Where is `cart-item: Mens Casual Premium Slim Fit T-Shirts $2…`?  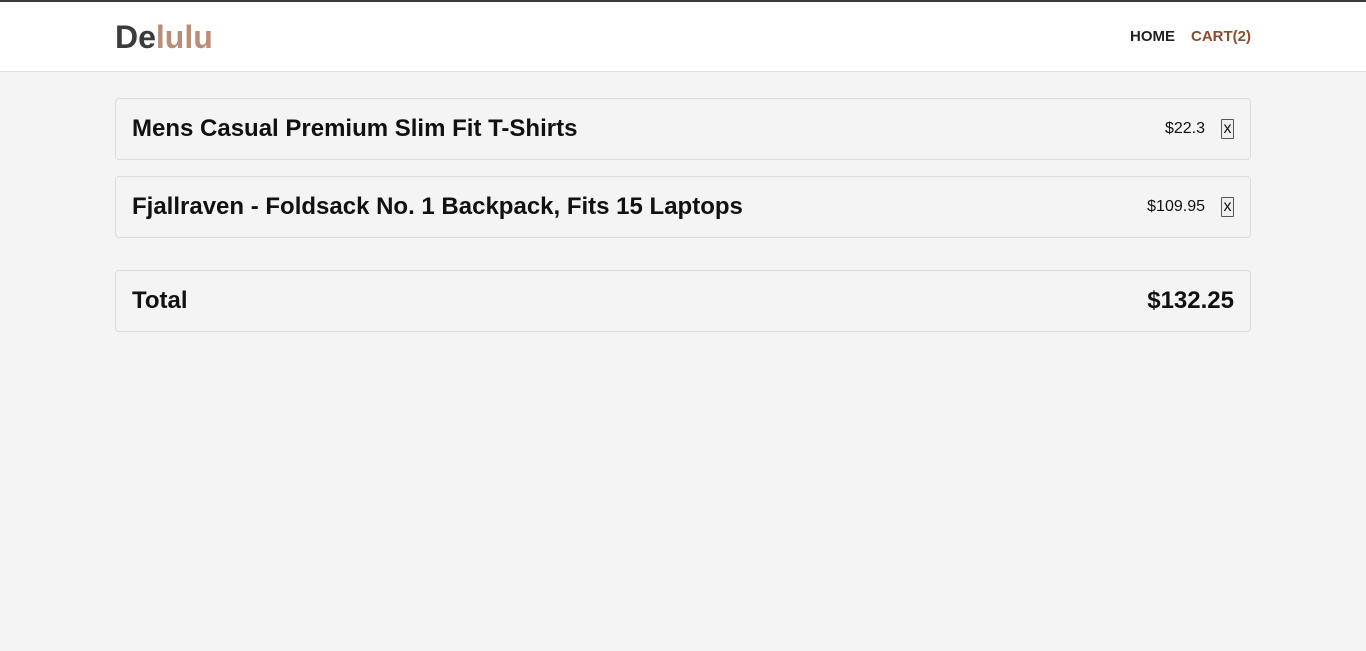 cart-item: Mens Casual Premium Slim Fit T-Shirts $2… is located at coordinates (683, 129).